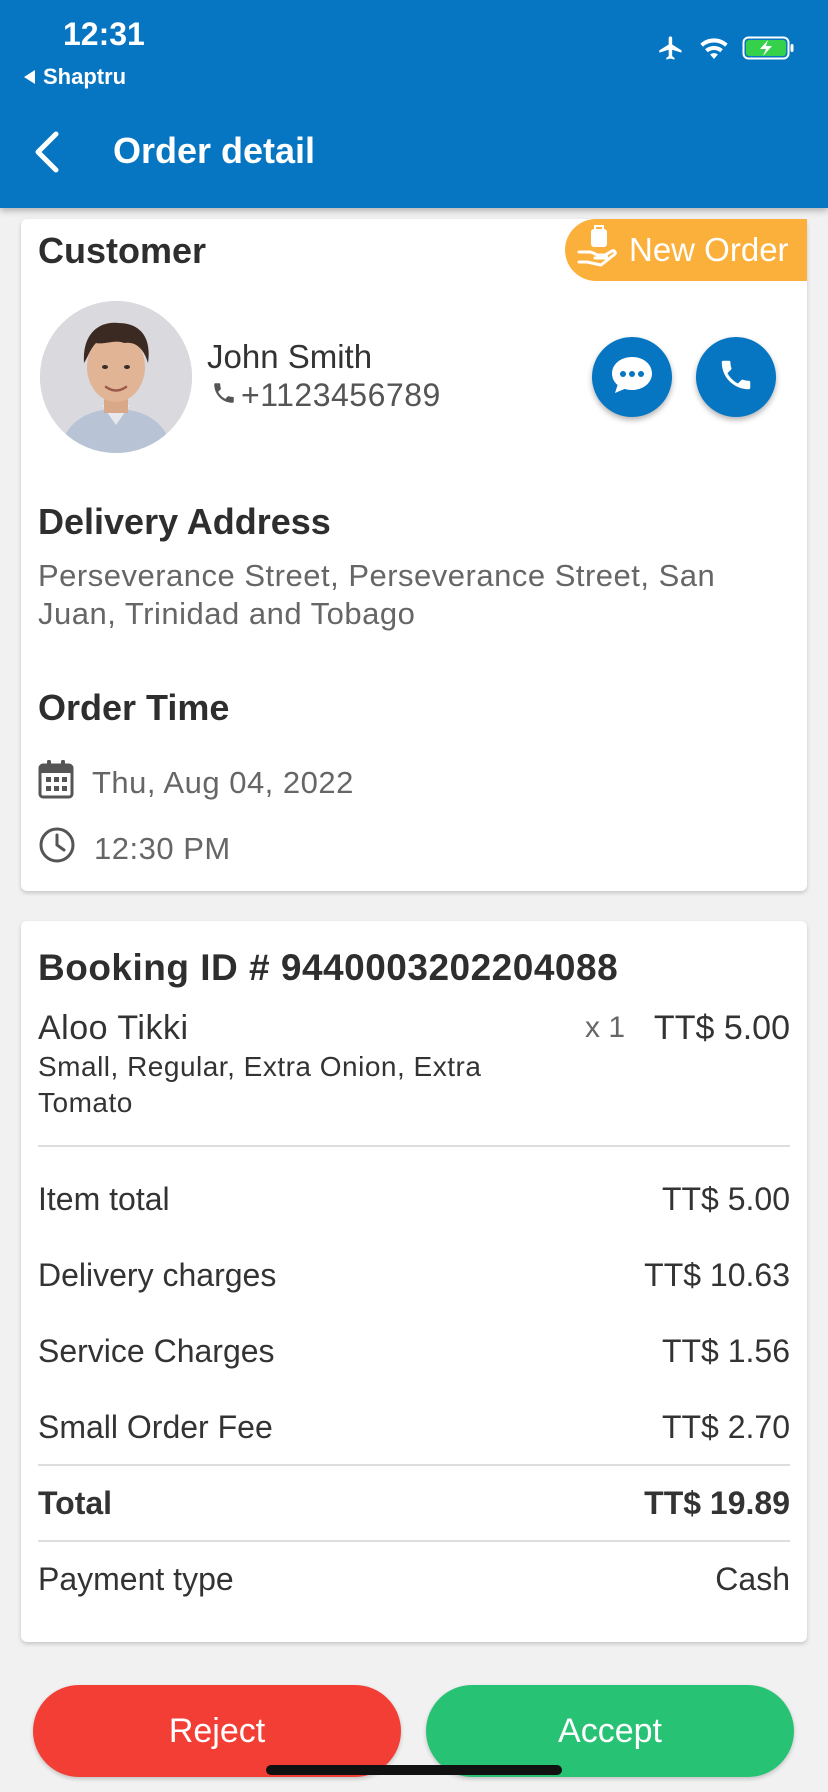 This screenshot has height=1792, width=828. Describe the element at coordinates (341, 395) in the screenshot. I see `customer-phone-number: +1123456789` at that location.